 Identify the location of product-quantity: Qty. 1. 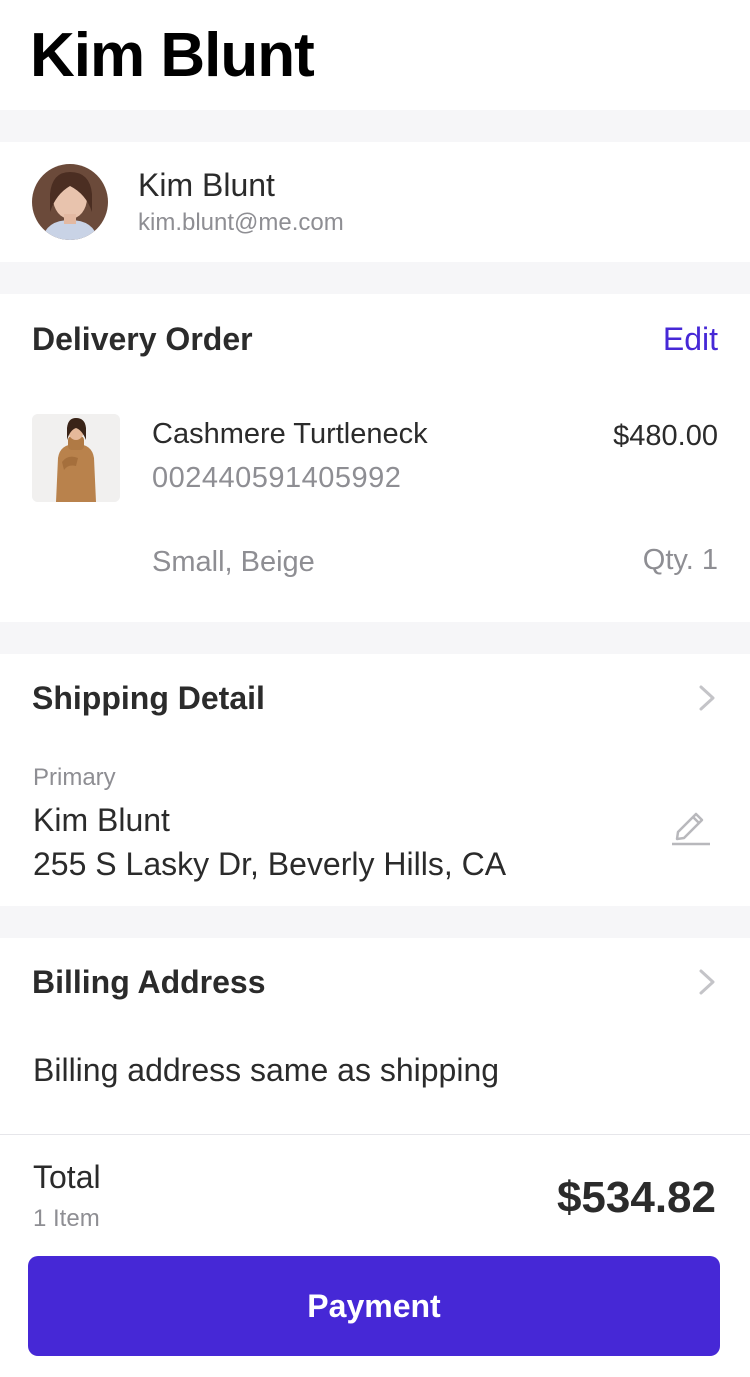
(680, 560).